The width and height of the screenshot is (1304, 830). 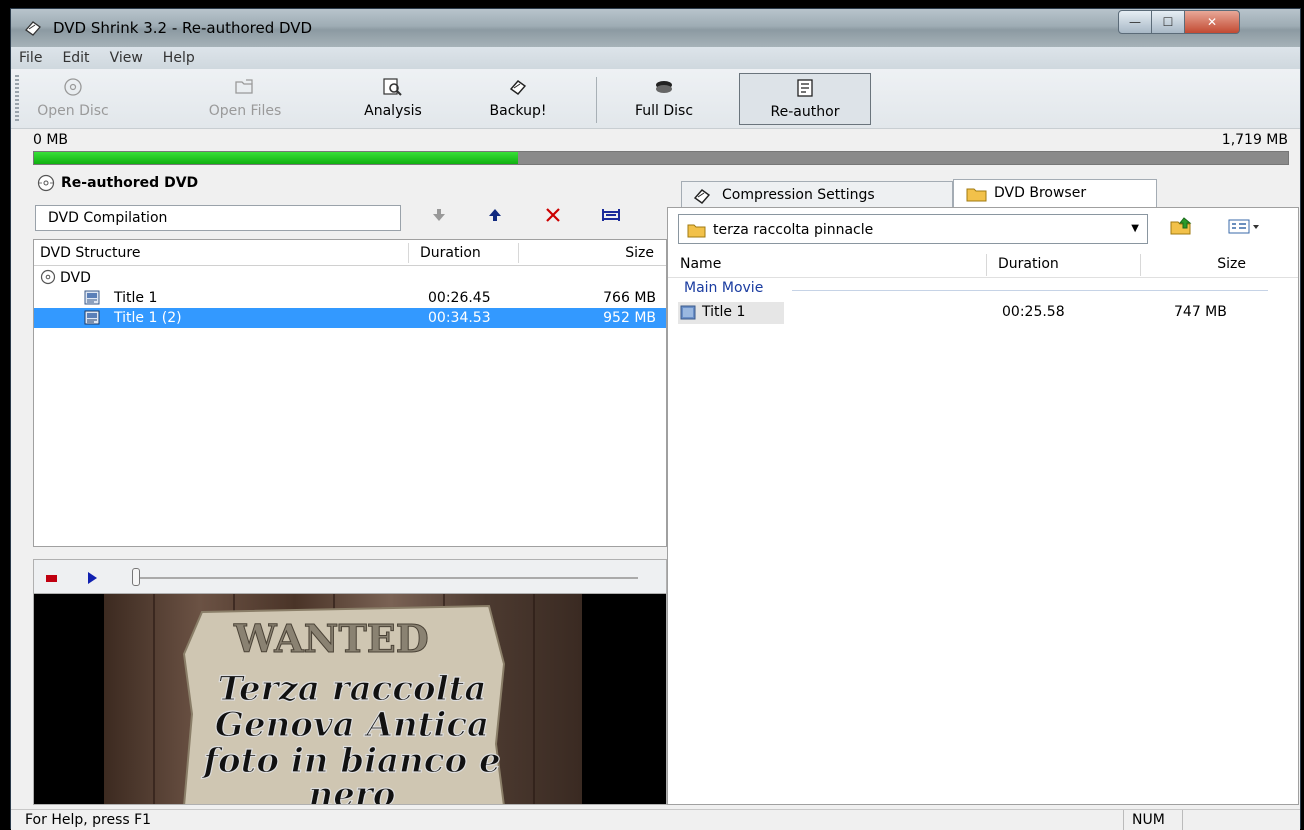 What do you see at coordinates (88, 820) in the screenshot?
I see `status-message: For Help, press F1` at bounding box center [88, 820].